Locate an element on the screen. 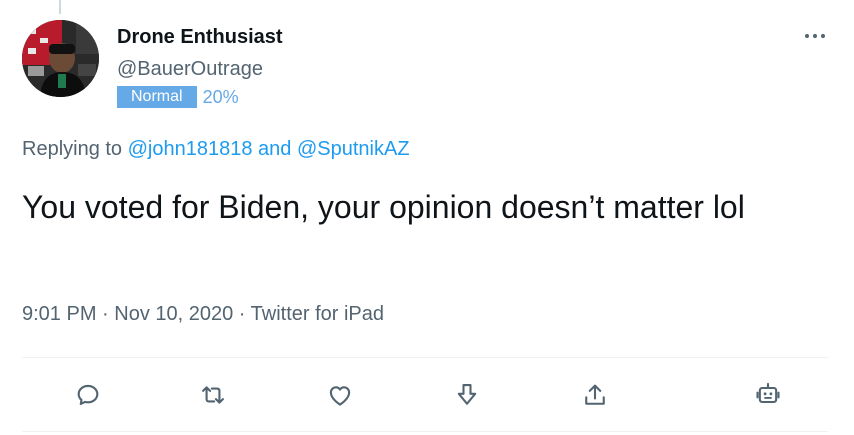 The image size is (854, 435). more-options-button is located at coordinates (815, 36).